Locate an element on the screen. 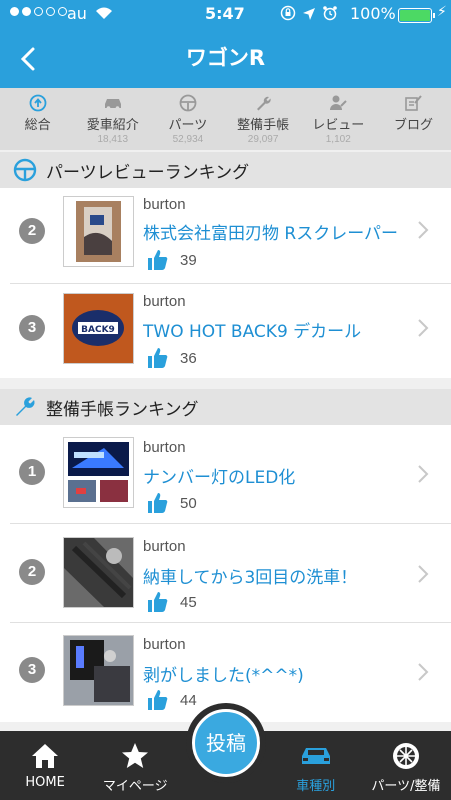 The height and width of the screenshot is (800, 451). status-bar: au 5:47 100% ⚡ is located at coordinates (225, 15).